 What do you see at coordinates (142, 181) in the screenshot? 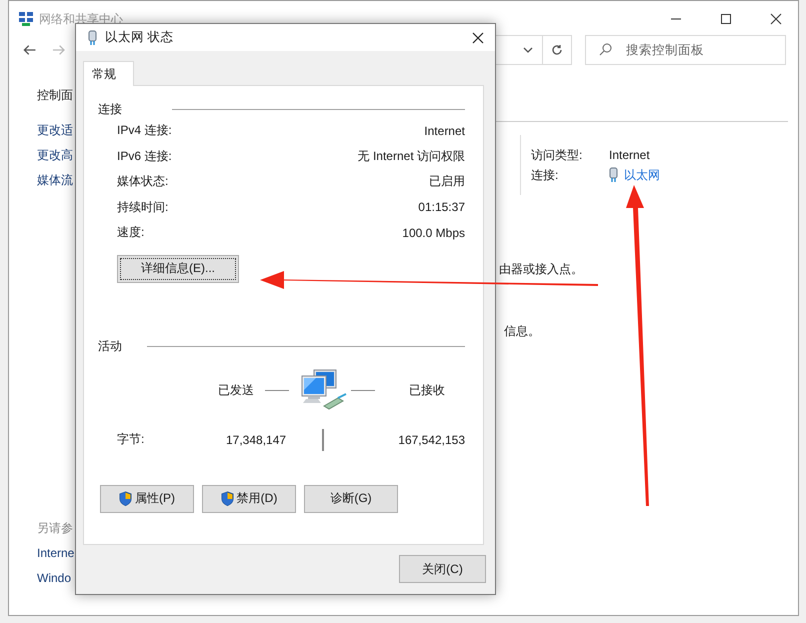
I see `property-label: 媒体状态:` at bounding box center [142, 181].